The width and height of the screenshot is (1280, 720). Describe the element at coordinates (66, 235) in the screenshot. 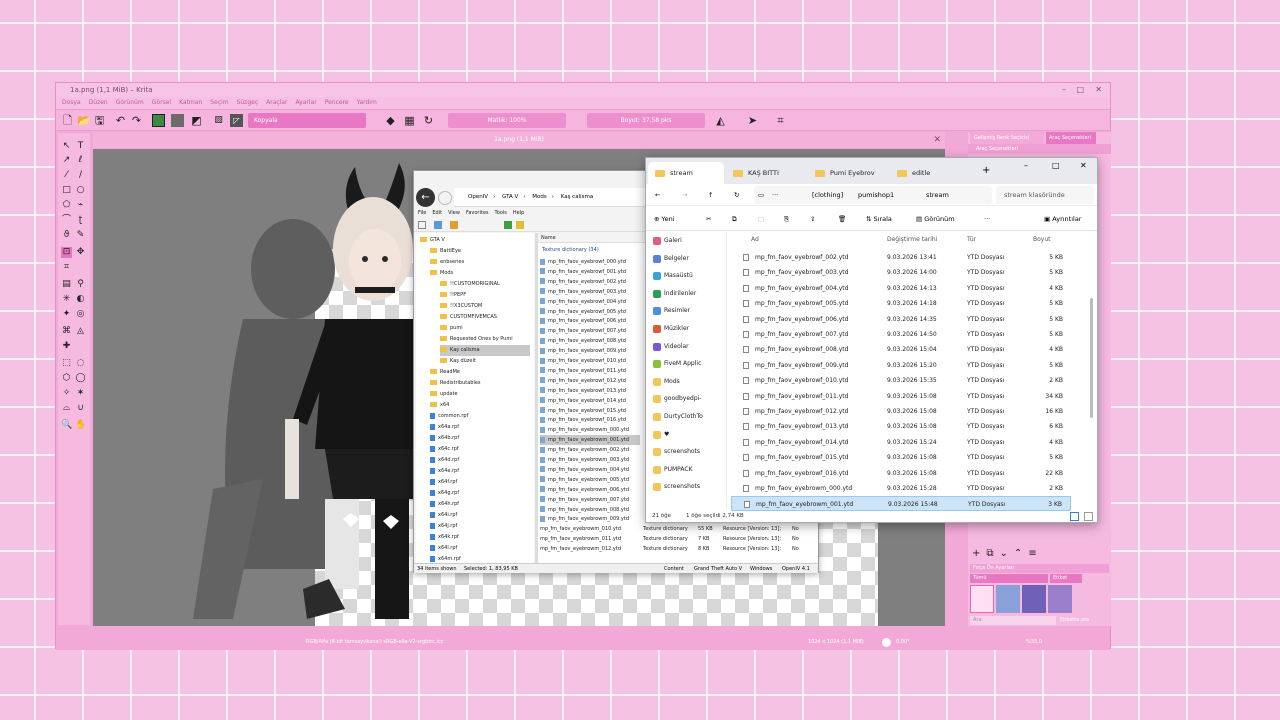

I see `dynamic-brush-icon: ϑ` at that location.